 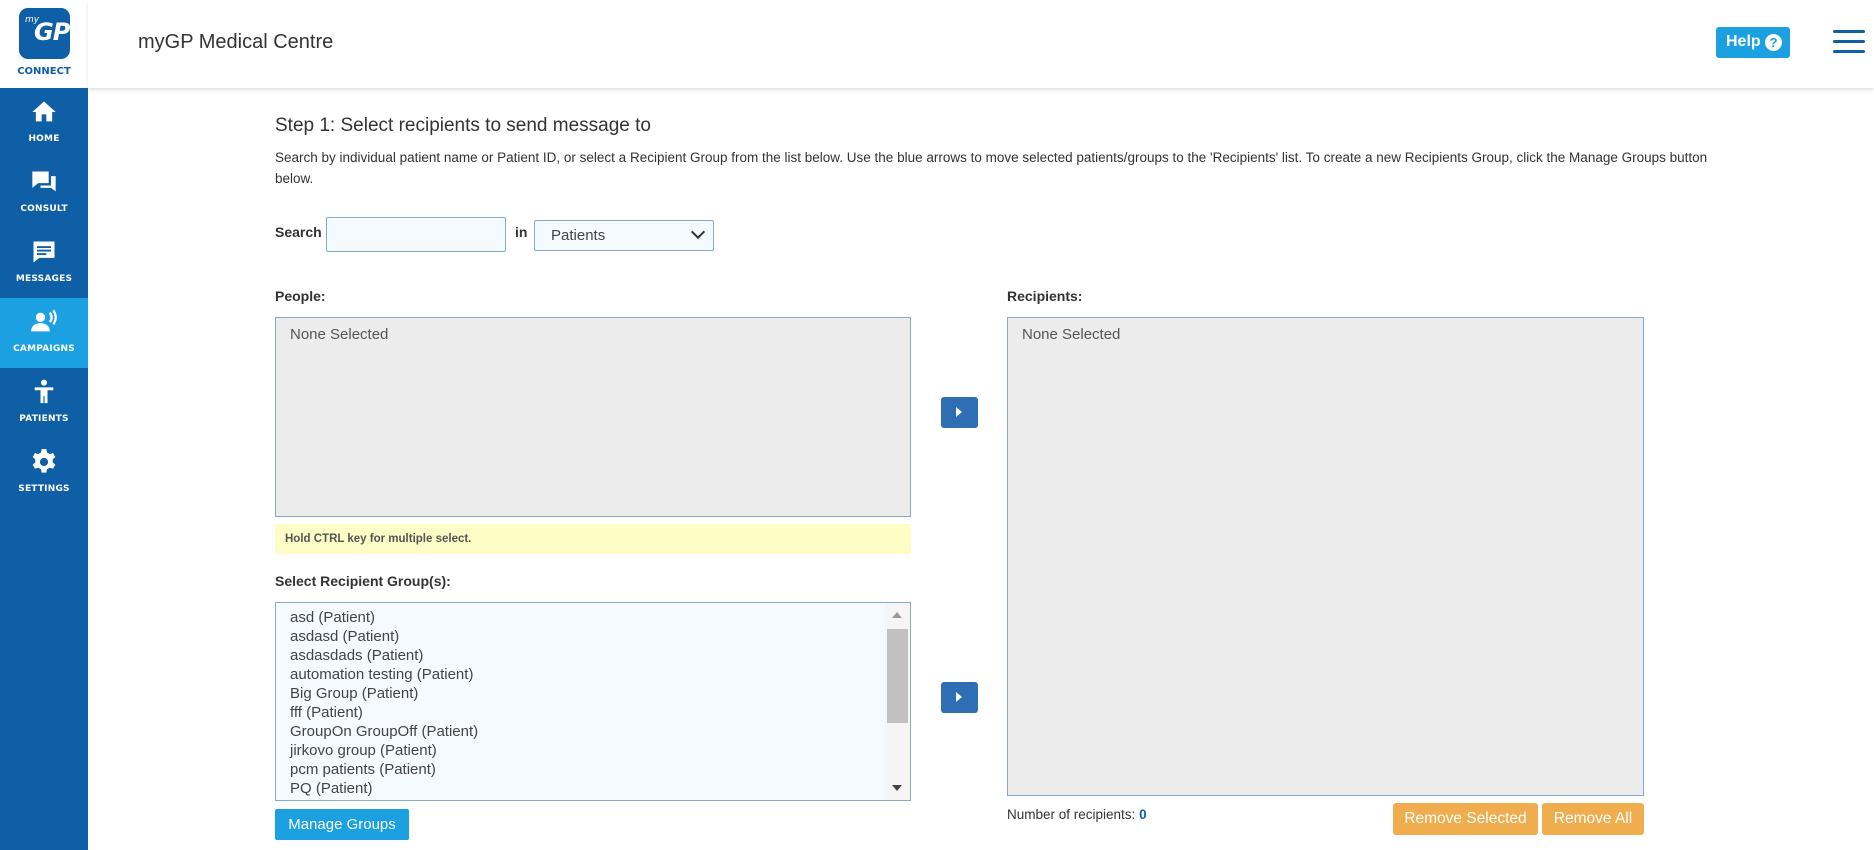 I want to click on recipient-groups-label: Select Recipient Group(s):, so click(x=363, y=581).